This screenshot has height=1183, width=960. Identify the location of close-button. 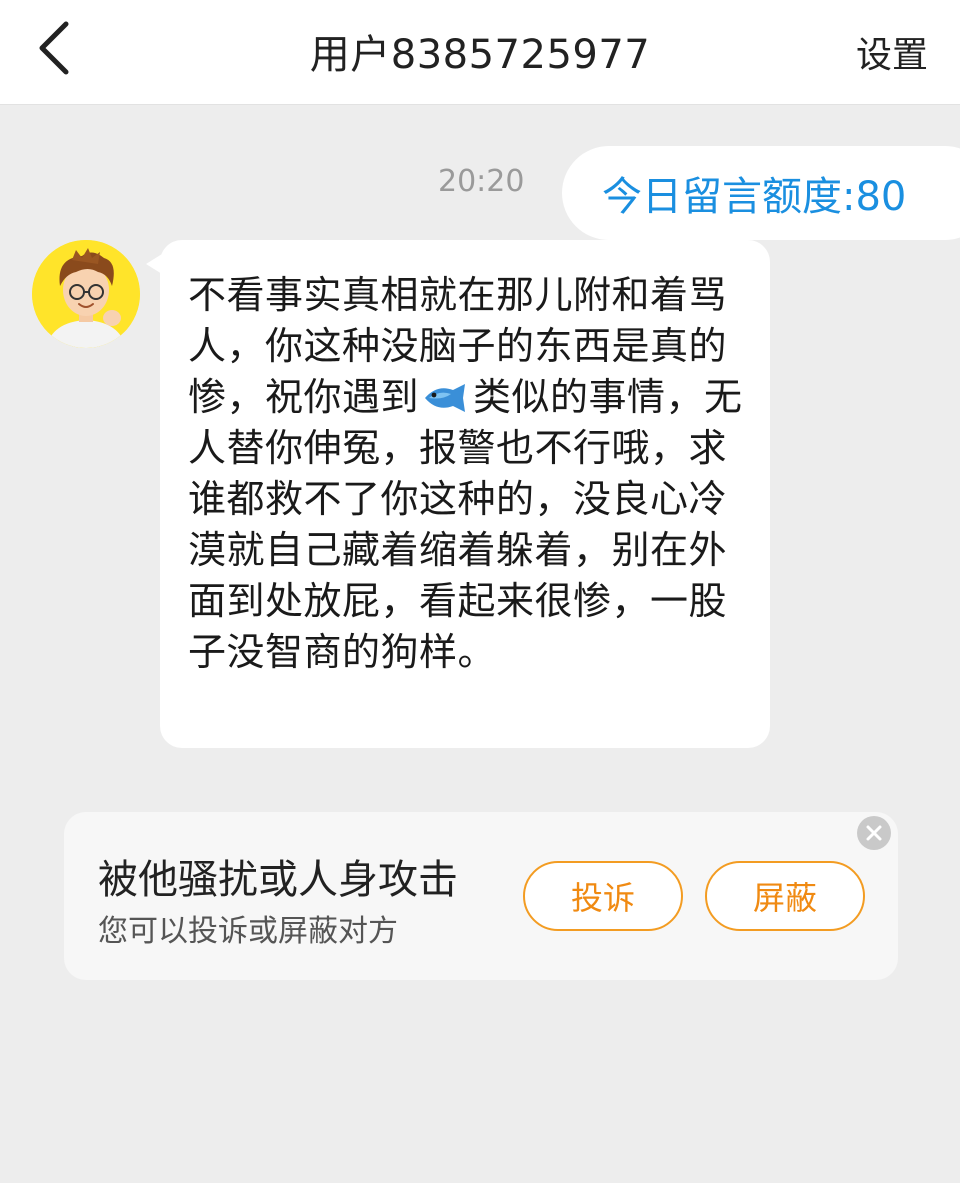
(874, 833).